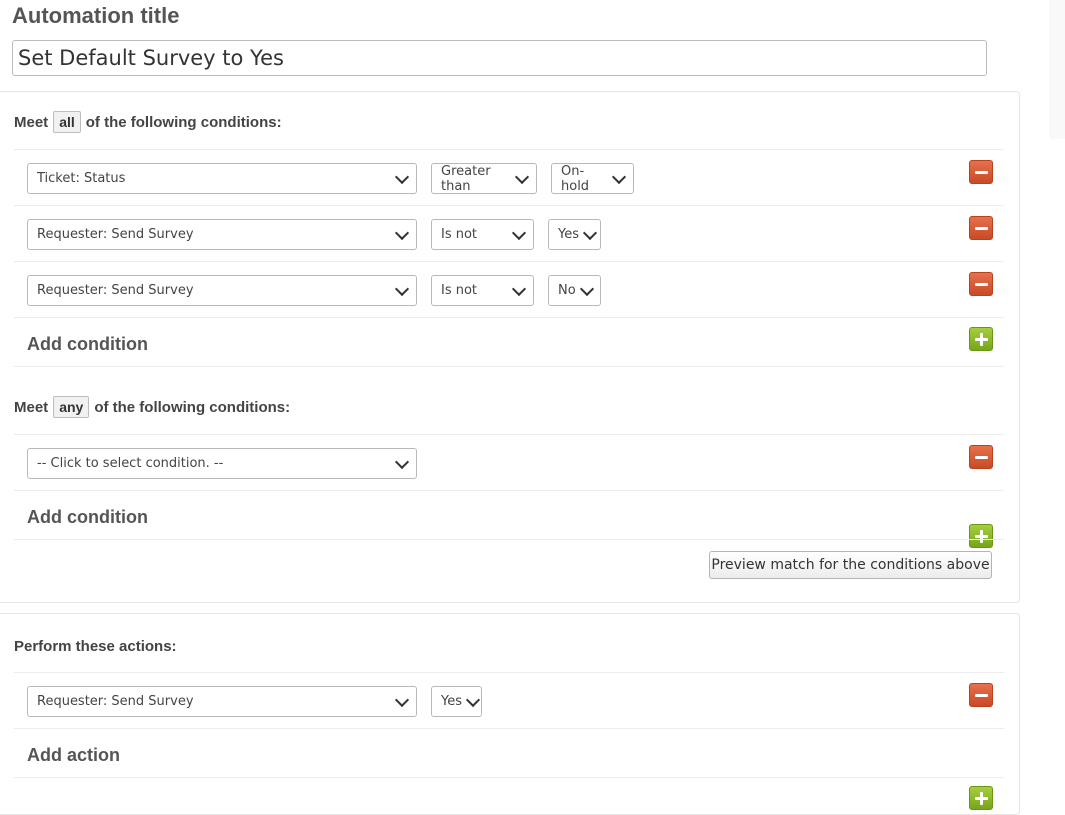  Describe the element at coordinates (71, 407) in the screenshot. I see `match-mode-any: any` at that location.